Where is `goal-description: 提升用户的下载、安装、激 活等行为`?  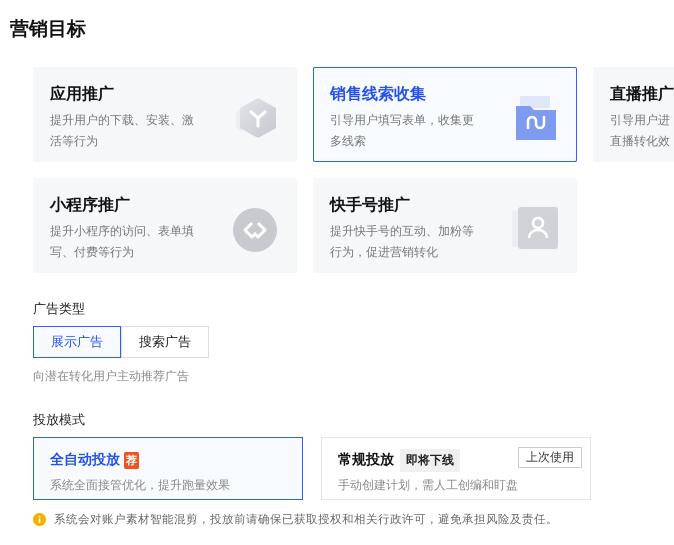 goal-description: 提升用户的下载、安装、激 活等行为 is located at coordinates (122, 131).